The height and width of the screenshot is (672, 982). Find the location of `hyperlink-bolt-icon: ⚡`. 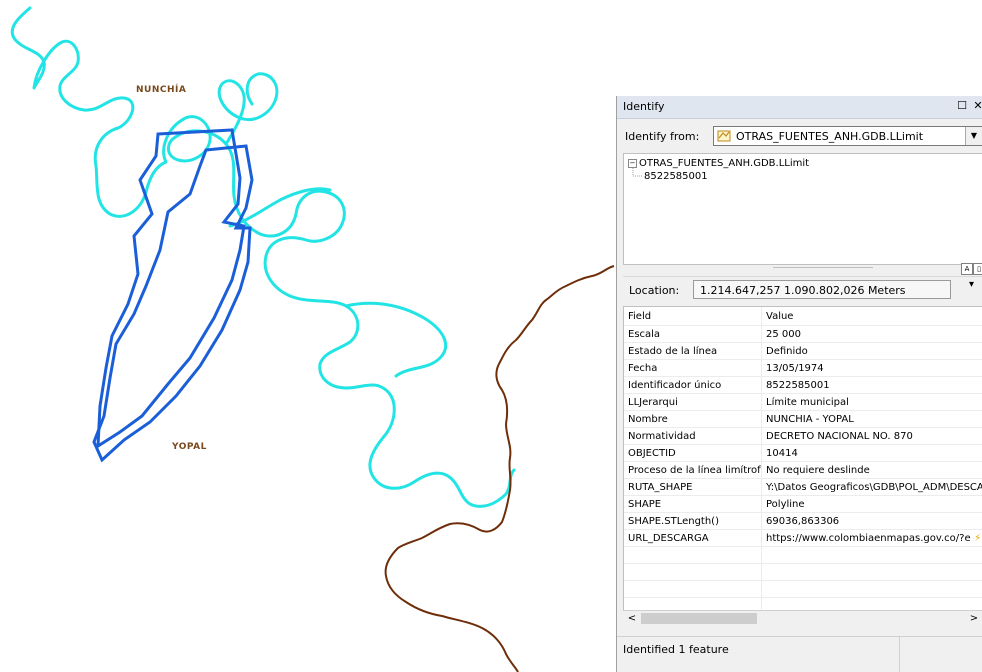

hyperlink-bolt-icon: ⚡ is located at coordinates (976, 538).